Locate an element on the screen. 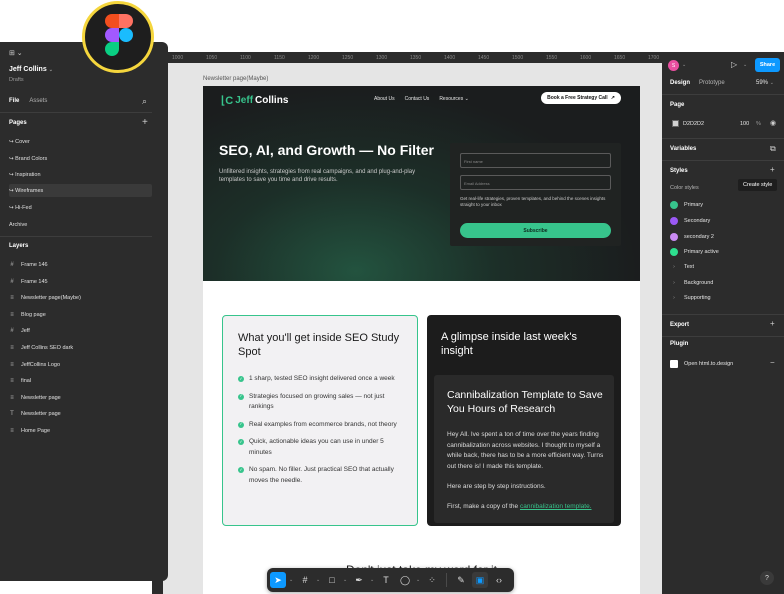 The image size is (784, 594). avatar: S is located at coordinates (673, 65).